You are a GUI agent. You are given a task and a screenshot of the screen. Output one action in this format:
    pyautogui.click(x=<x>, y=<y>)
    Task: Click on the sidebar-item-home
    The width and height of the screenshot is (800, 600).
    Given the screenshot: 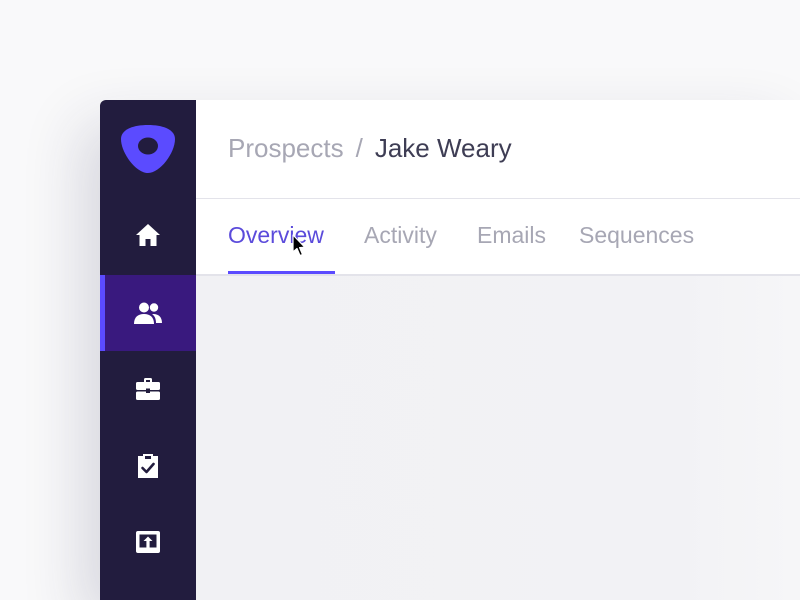 What is the action you would take?
    pyautogui.click(x=148, y=235)
    